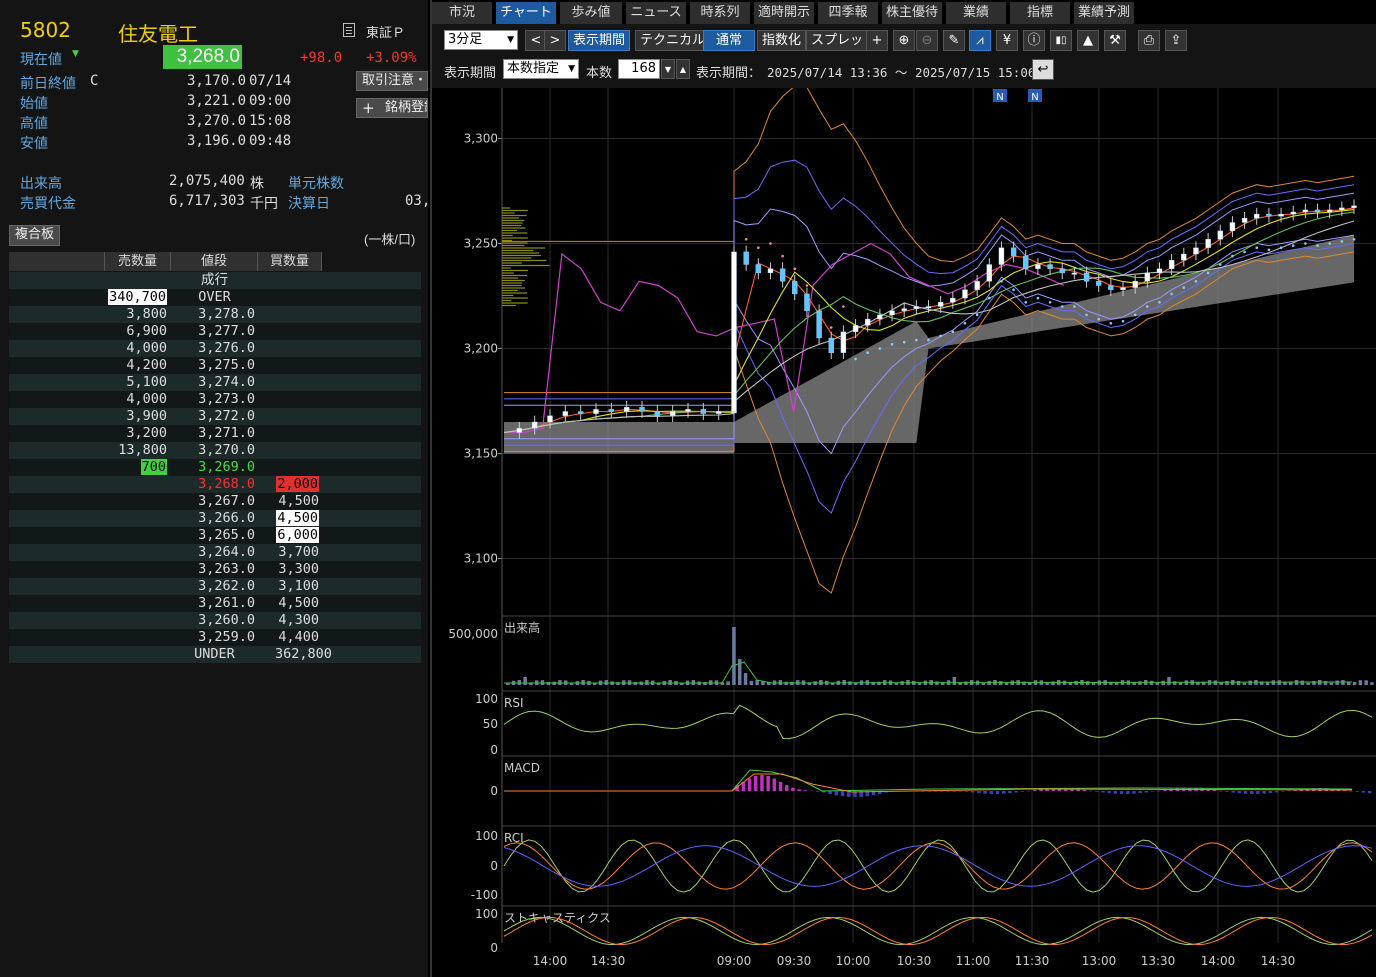 The image size is (1376, 977). Describe the element at coordinates (481, 40) in the screenshot. I see `interval-select: 3分足 ▼` at that location.